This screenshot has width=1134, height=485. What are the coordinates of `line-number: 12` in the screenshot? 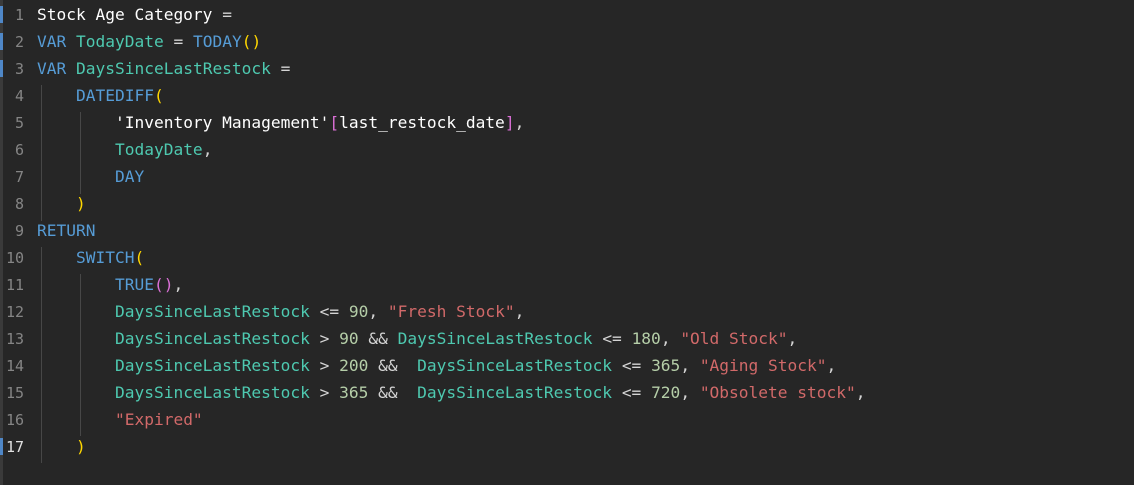 It's located at (14, 312).